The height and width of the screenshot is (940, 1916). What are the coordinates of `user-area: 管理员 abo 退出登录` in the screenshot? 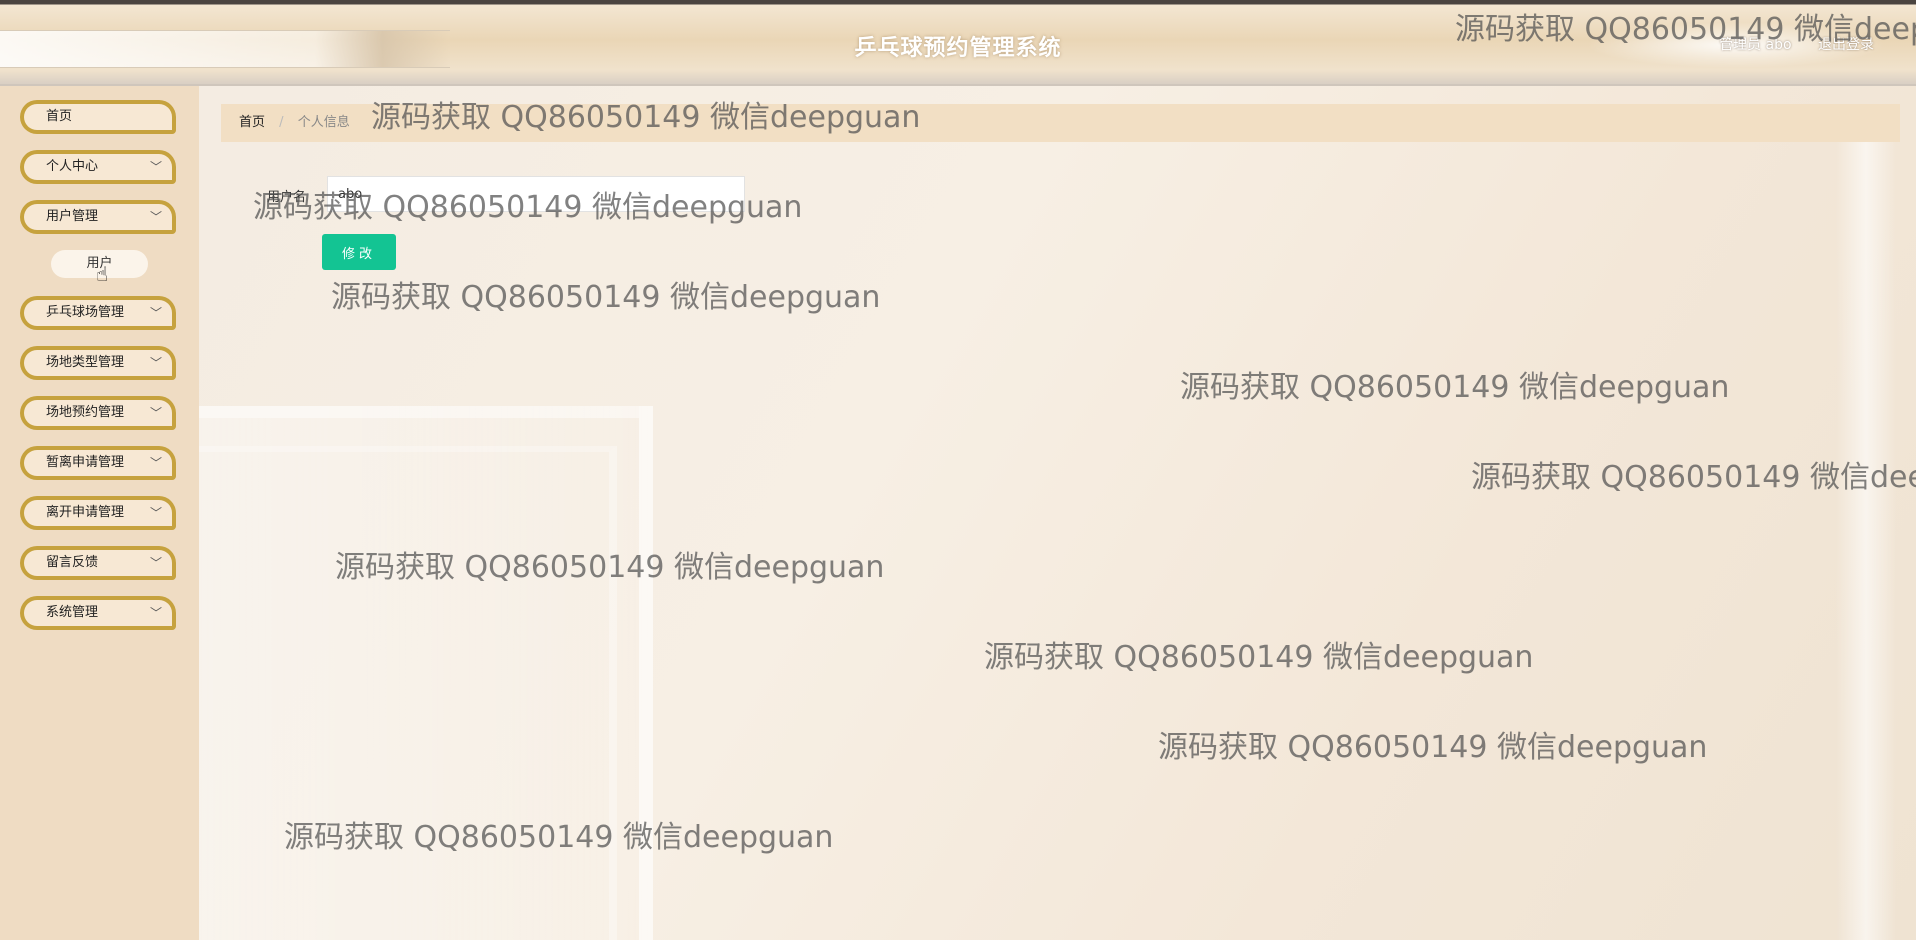 It's located at (1785, 44).